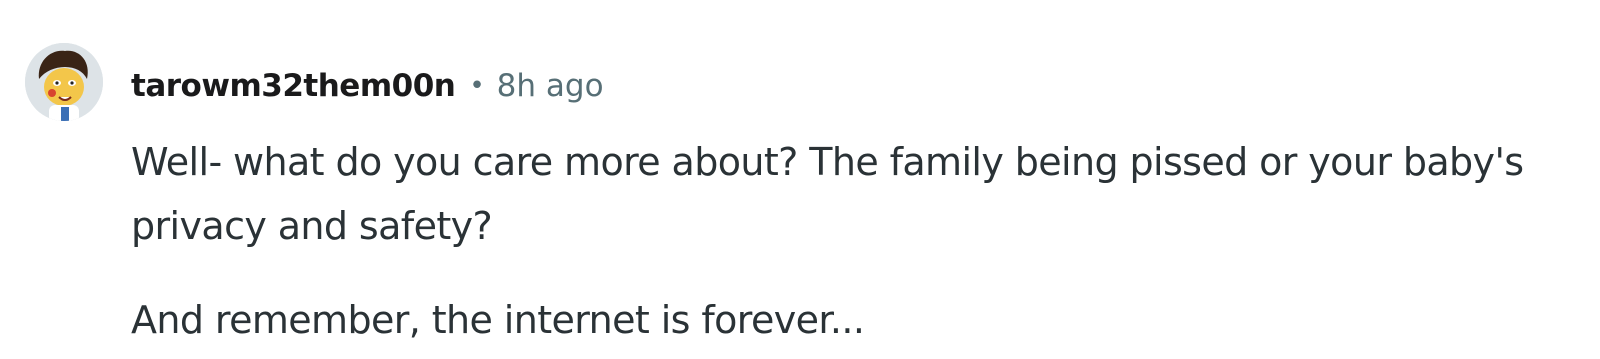 This screenshot has width=1600, height=359. I want to click on username-link: tarowm32them00n, so click(293, 86).